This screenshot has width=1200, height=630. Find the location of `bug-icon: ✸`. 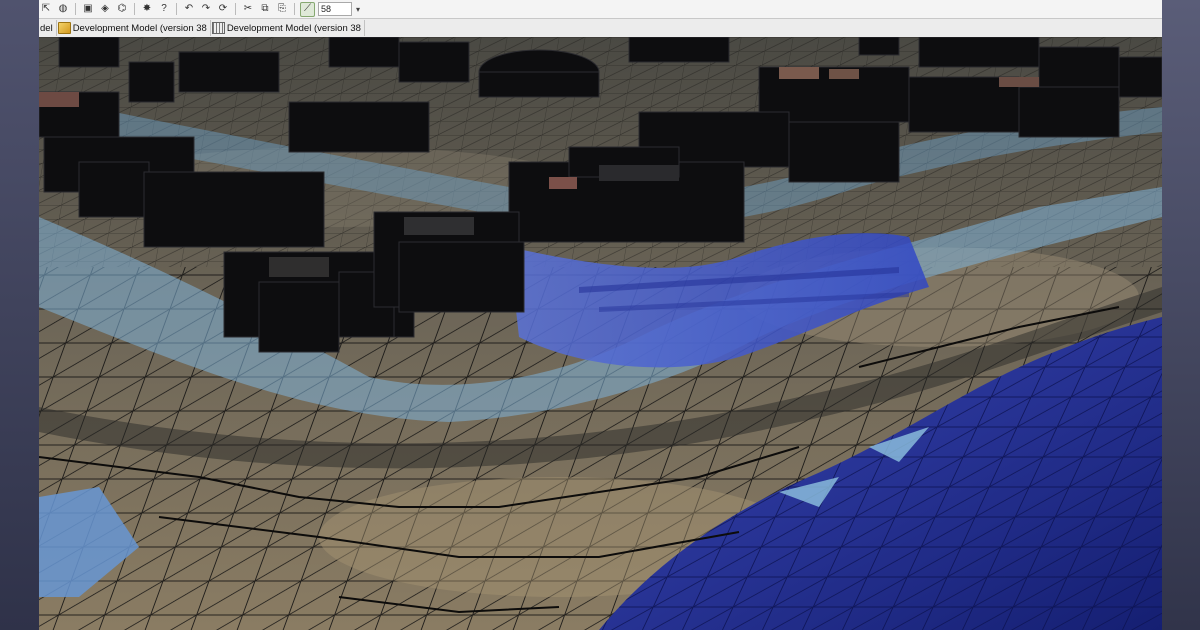

bug-icon: ✸ is located at coordinates (147, 9).